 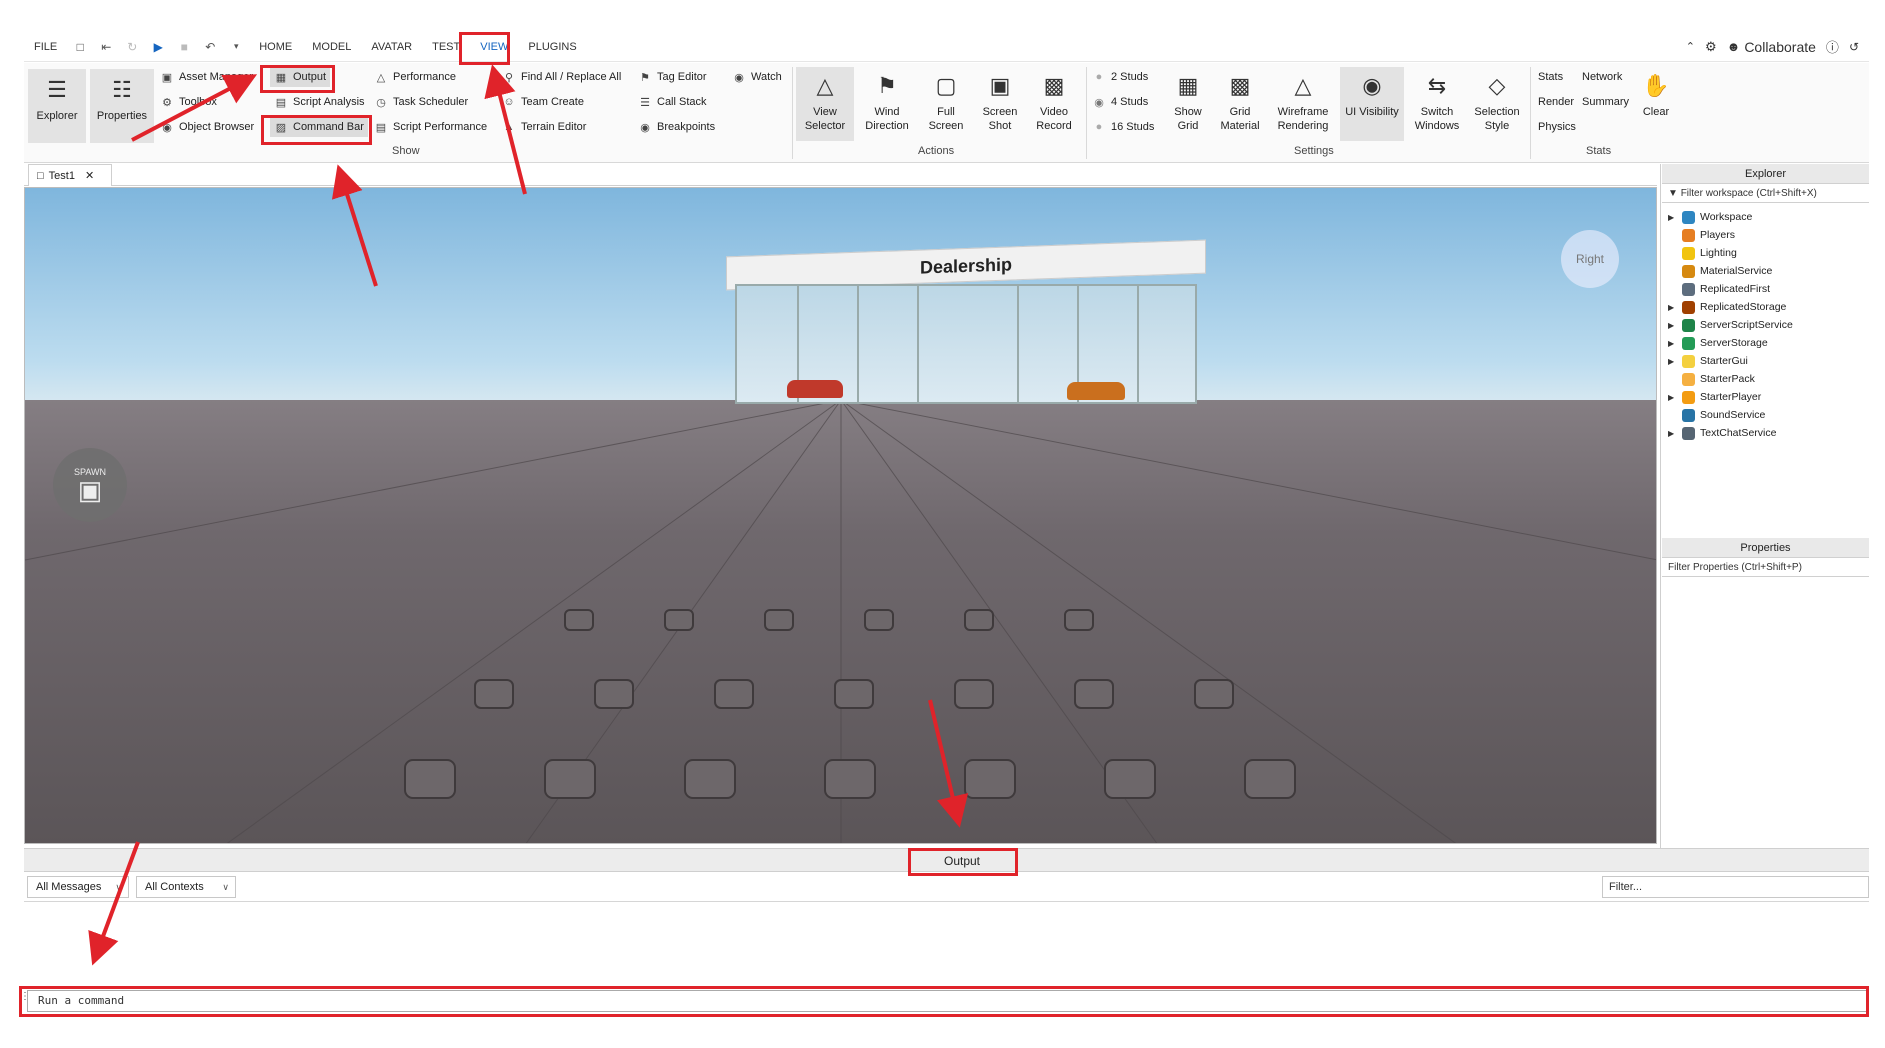 What do you see at coordinates (1765, 307) in the screenshot?
I see `explorer-item: ▶ ReplicatedStorage` at bounding box center [1765, 307].